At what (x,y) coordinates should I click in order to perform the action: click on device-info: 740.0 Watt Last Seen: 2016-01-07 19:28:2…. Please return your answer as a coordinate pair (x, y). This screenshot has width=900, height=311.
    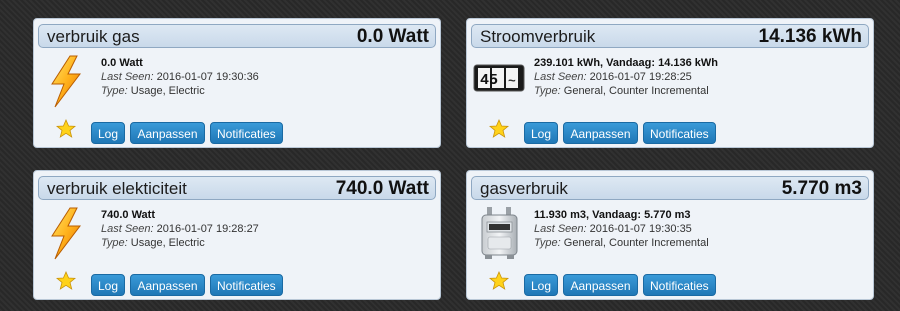
    Looking at the image, I should click on (180, 229).